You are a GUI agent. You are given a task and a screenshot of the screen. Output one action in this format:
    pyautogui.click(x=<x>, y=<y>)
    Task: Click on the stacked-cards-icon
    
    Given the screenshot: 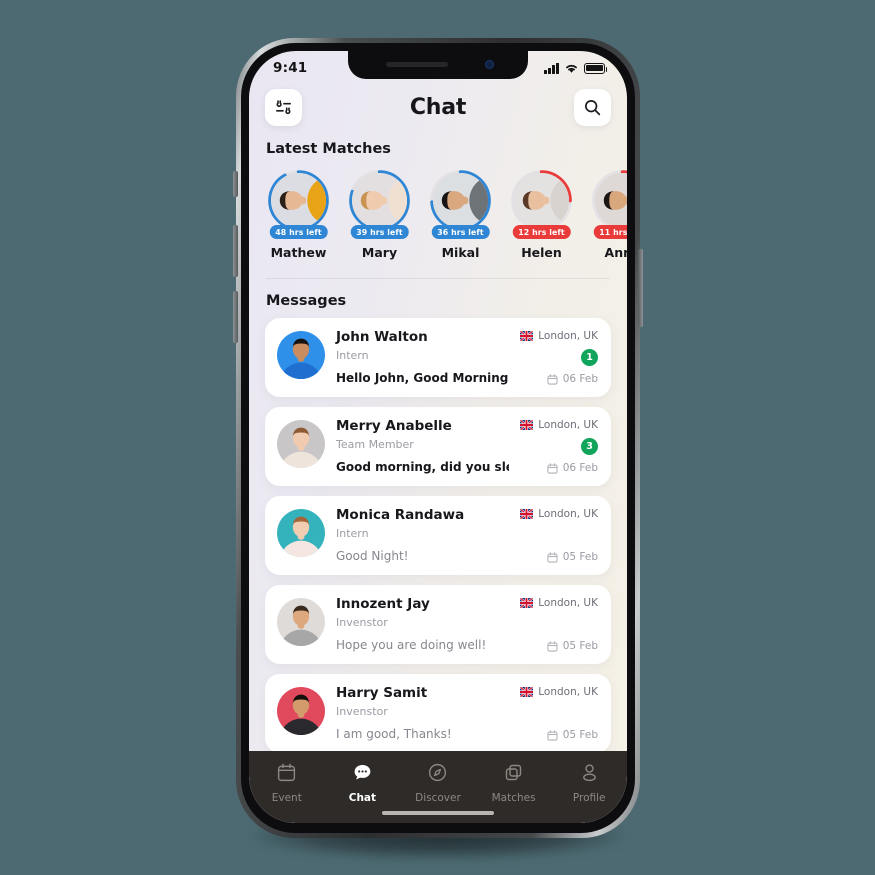 What is the action you would take?
    pyautogui.click(x=513, y=775)
    